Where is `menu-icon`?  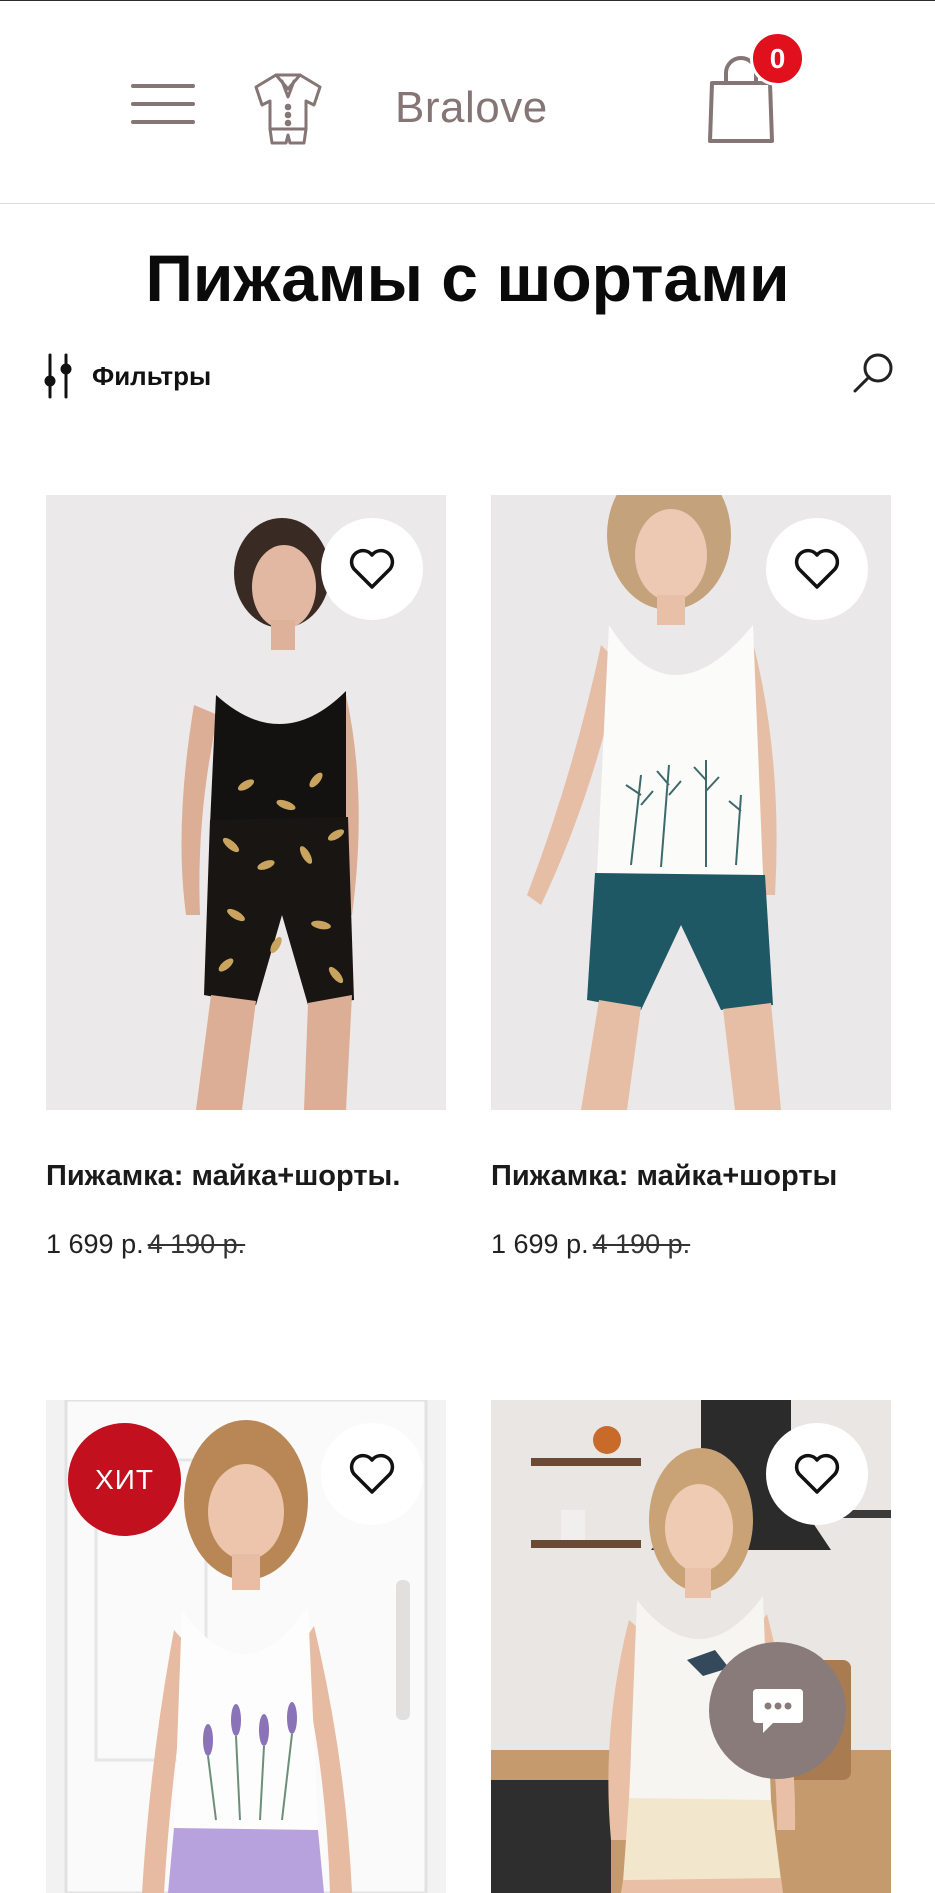
menu-icon is located at coordinates (163, 104).